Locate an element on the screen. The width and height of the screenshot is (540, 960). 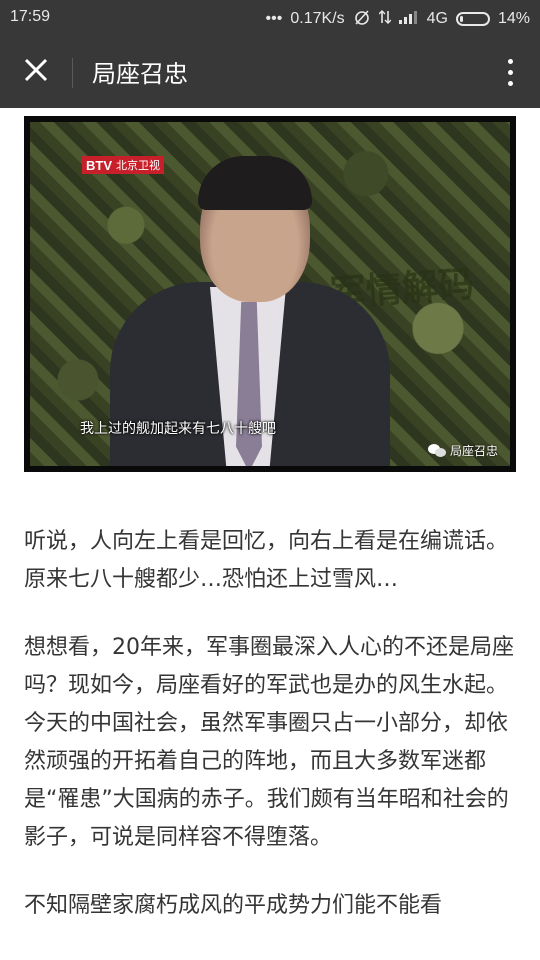
net-speed: 0.17K/s is located at coordinates (317, 18).